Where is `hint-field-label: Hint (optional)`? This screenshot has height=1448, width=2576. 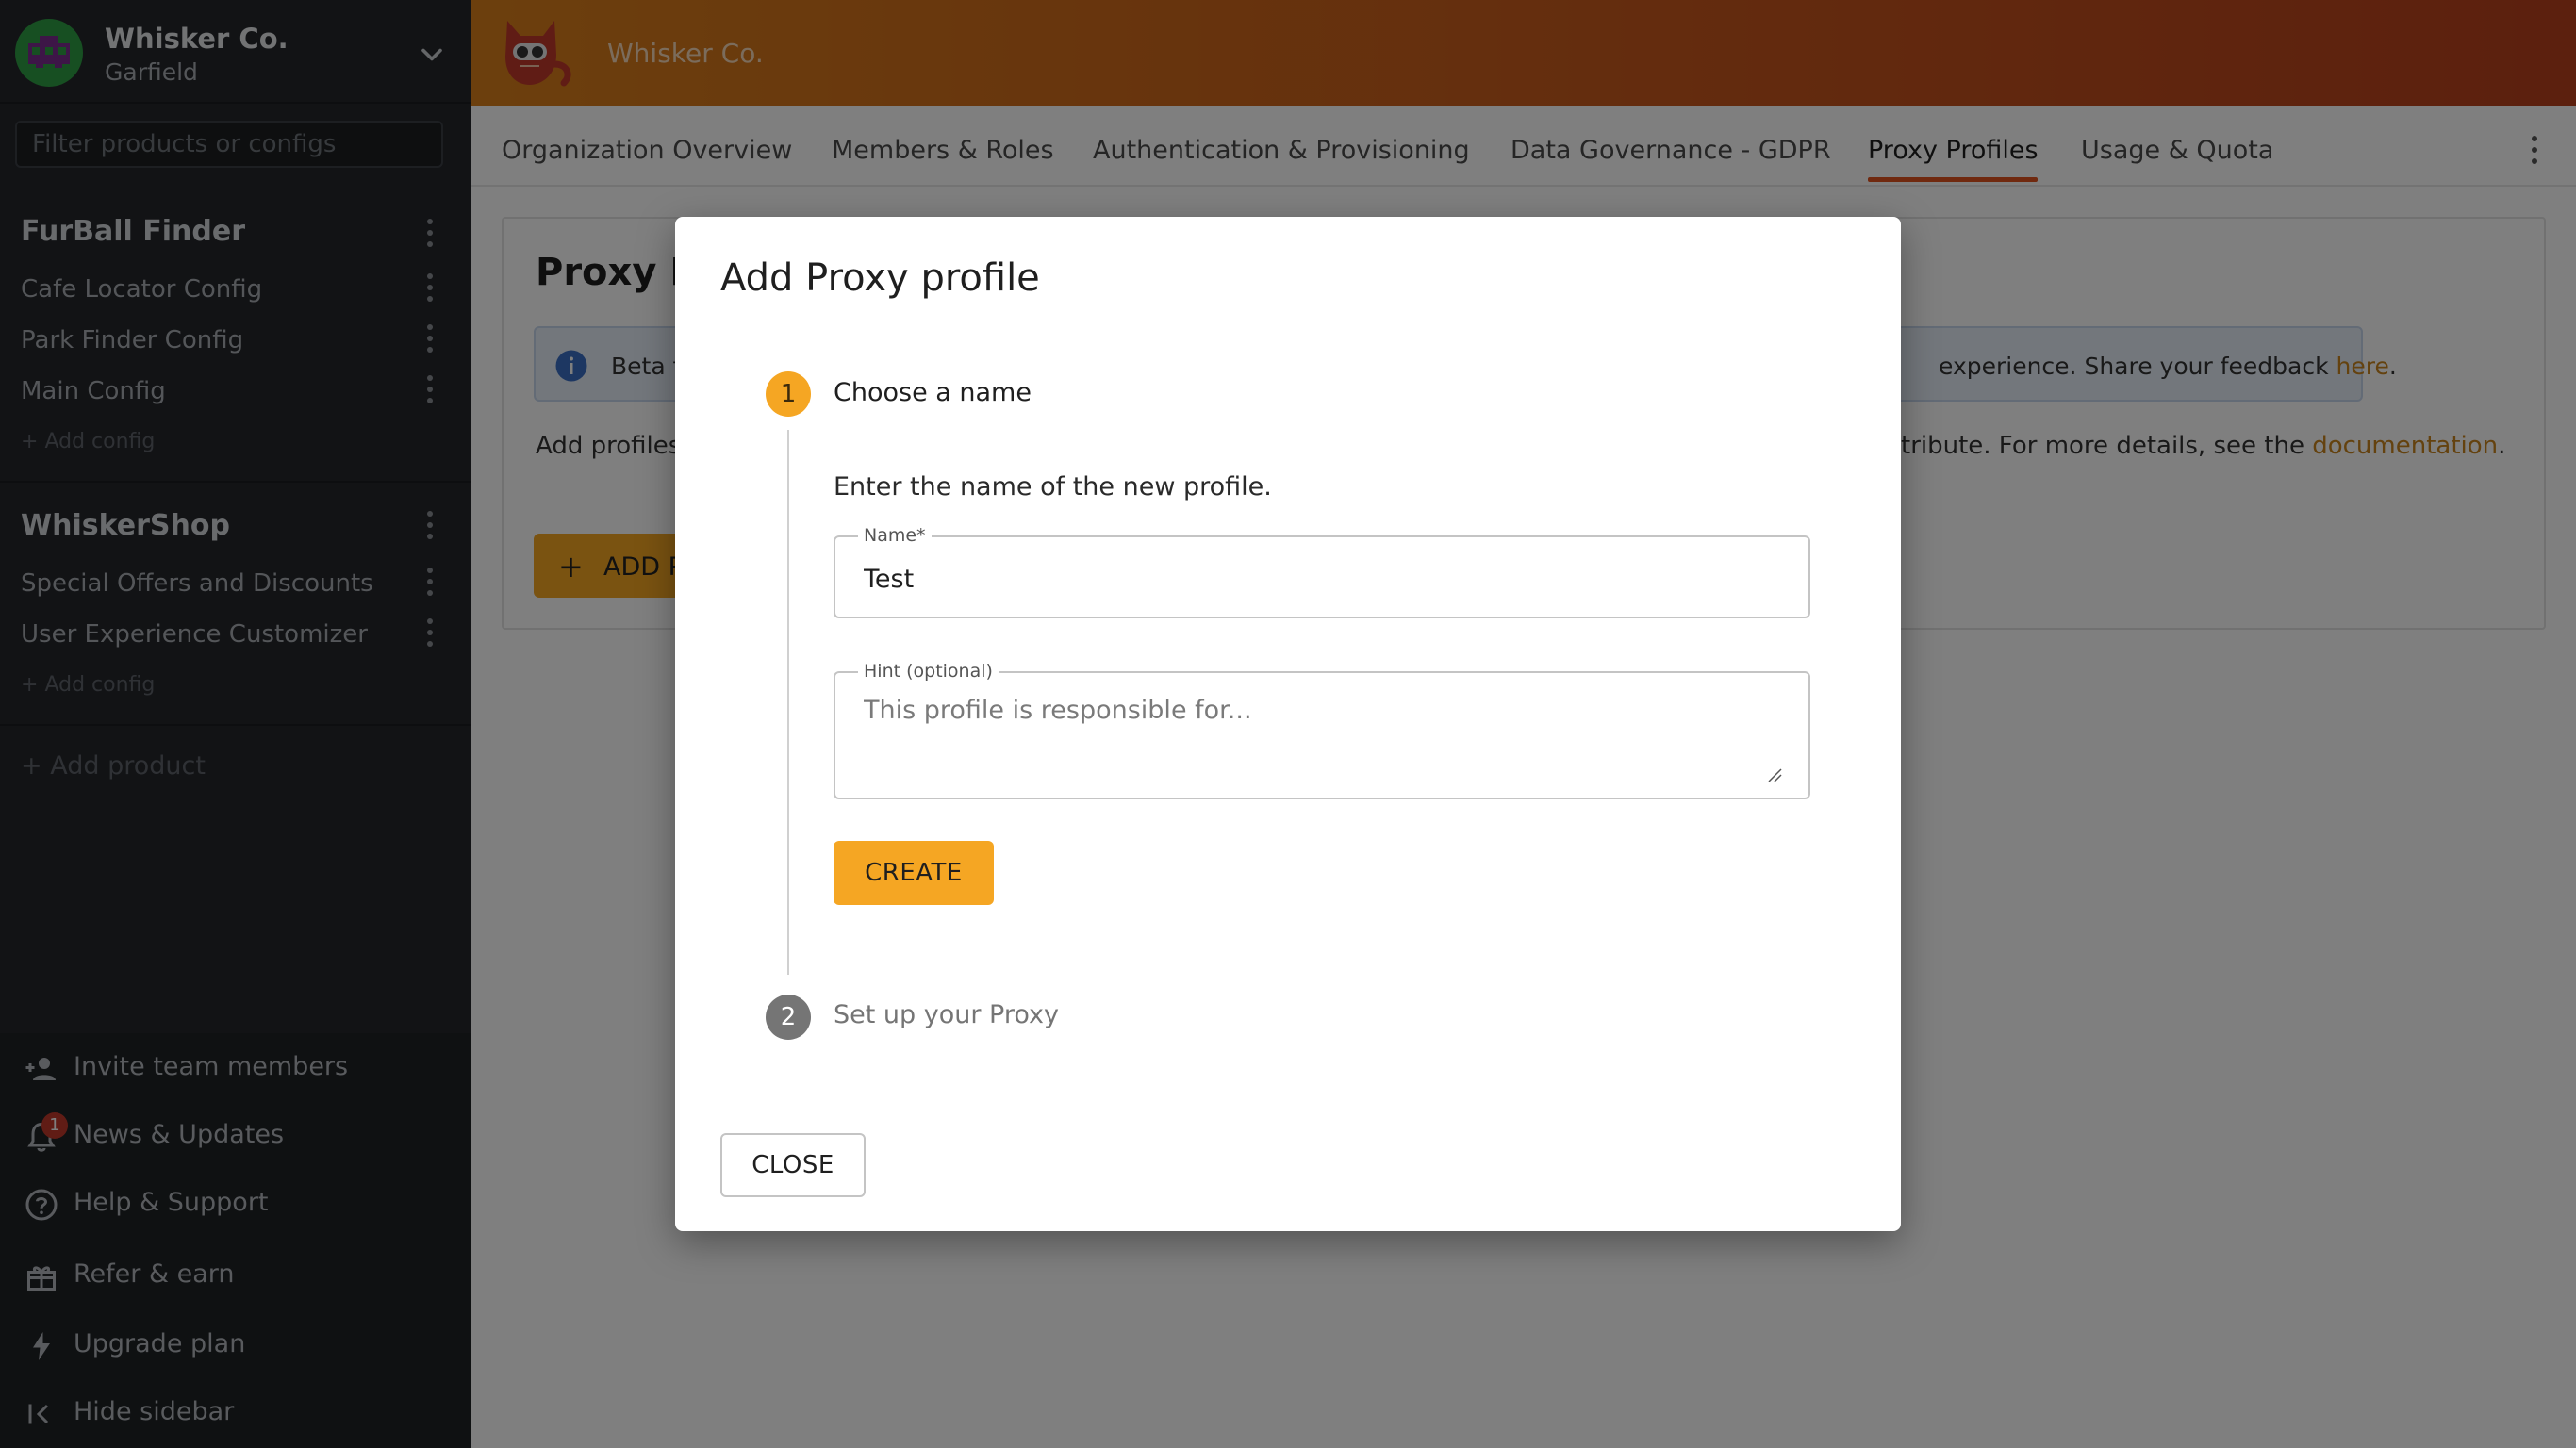 hint-field-label: Hint (optional) is located at coordinates (928, 671).